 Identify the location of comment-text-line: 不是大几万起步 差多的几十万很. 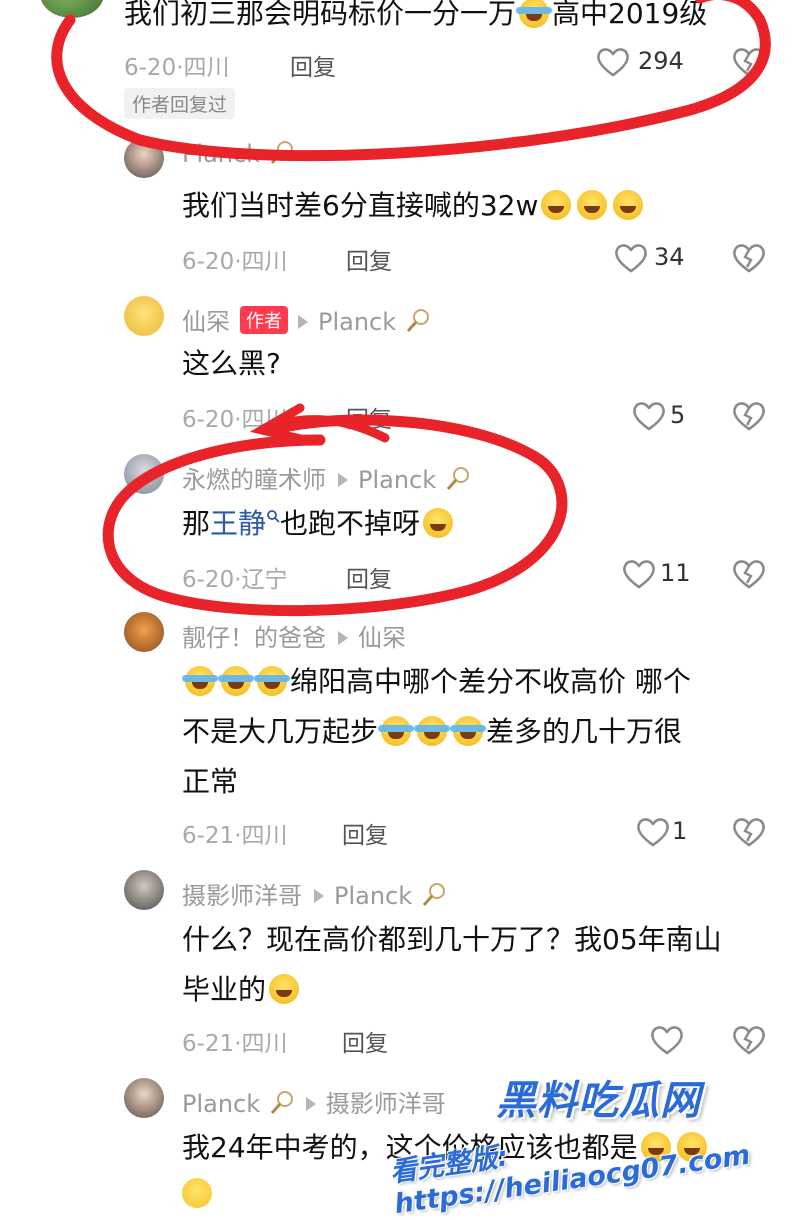
(432, 731).